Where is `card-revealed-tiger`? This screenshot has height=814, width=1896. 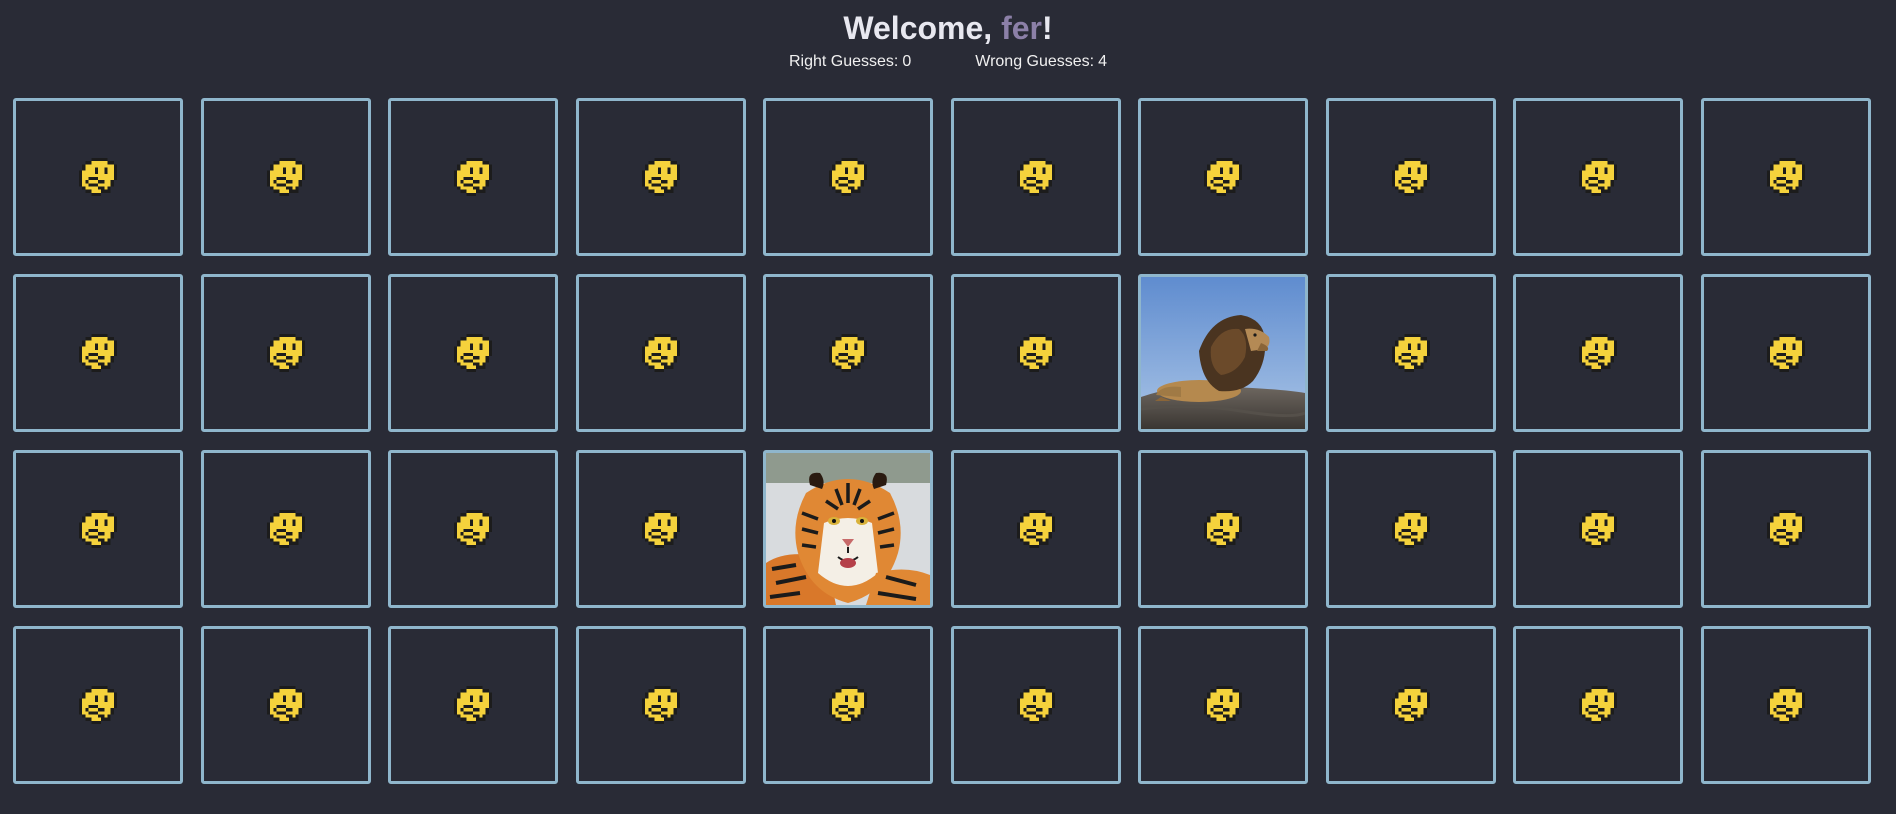
card-revealed-tiger is located at coordinates (848, 529).